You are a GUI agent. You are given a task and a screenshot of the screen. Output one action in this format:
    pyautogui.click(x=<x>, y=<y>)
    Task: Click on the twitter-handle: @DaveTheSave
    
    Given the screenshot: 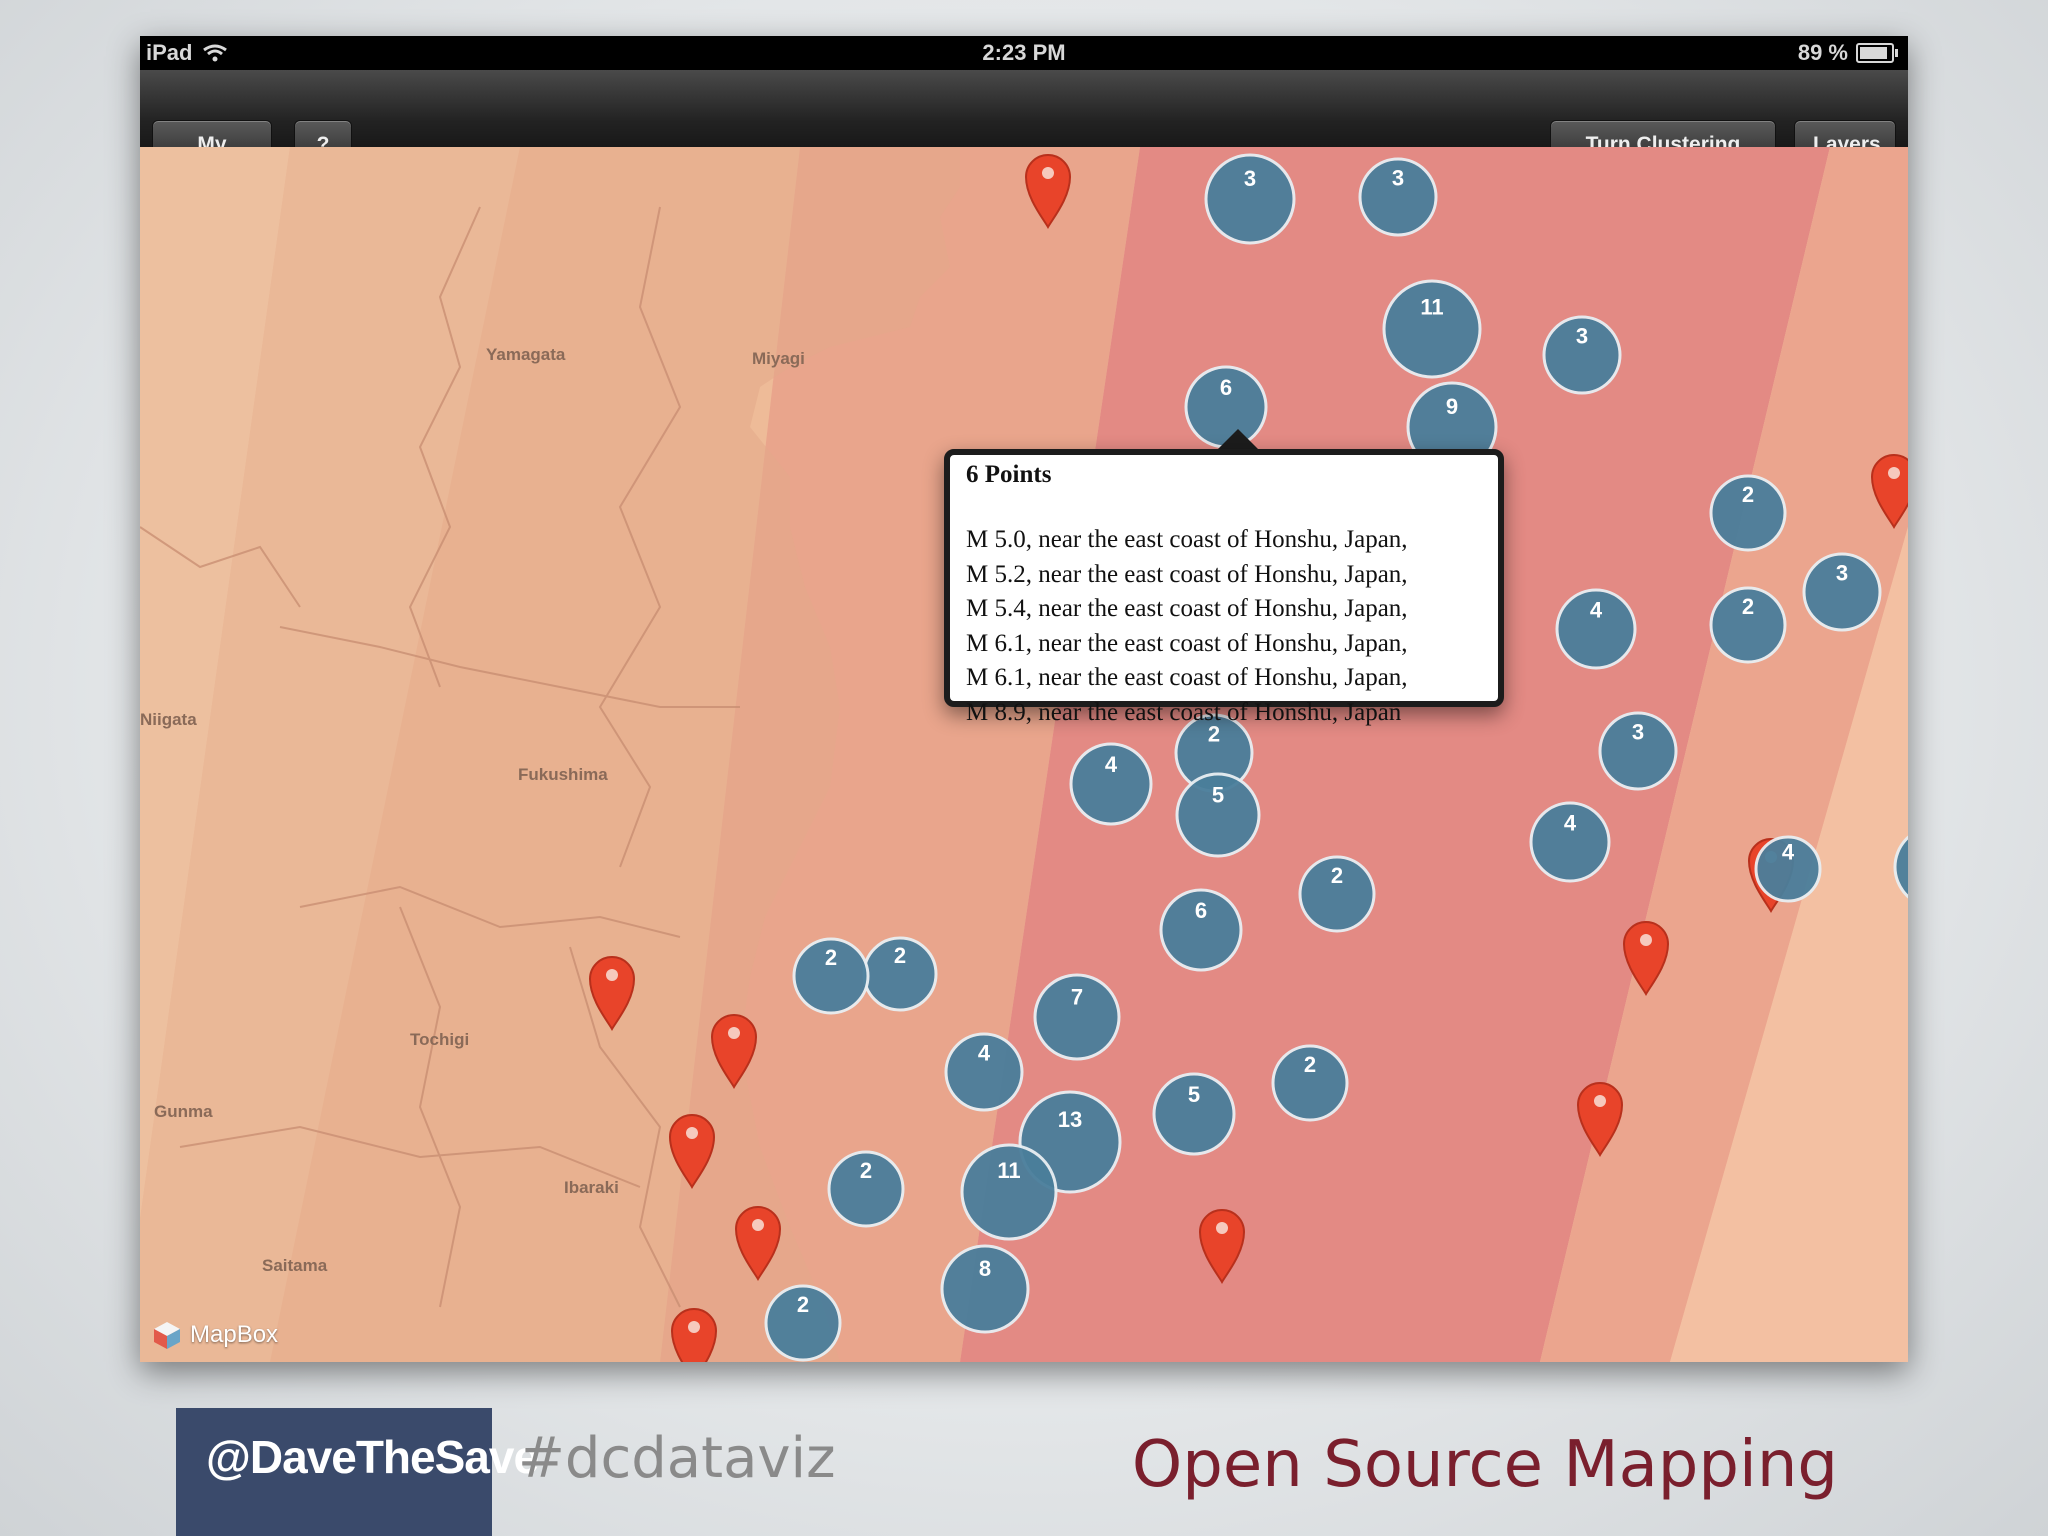 What is the action you would take?
    pyautogui.click(x=372, y=1457)
    